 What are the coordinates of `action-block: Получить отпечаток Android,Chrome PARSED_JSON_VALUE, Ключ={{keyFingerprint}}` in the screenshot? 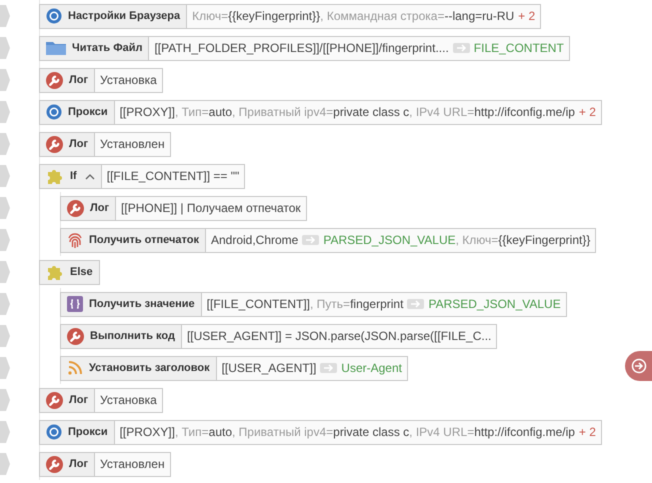 It's located at (328, 240).